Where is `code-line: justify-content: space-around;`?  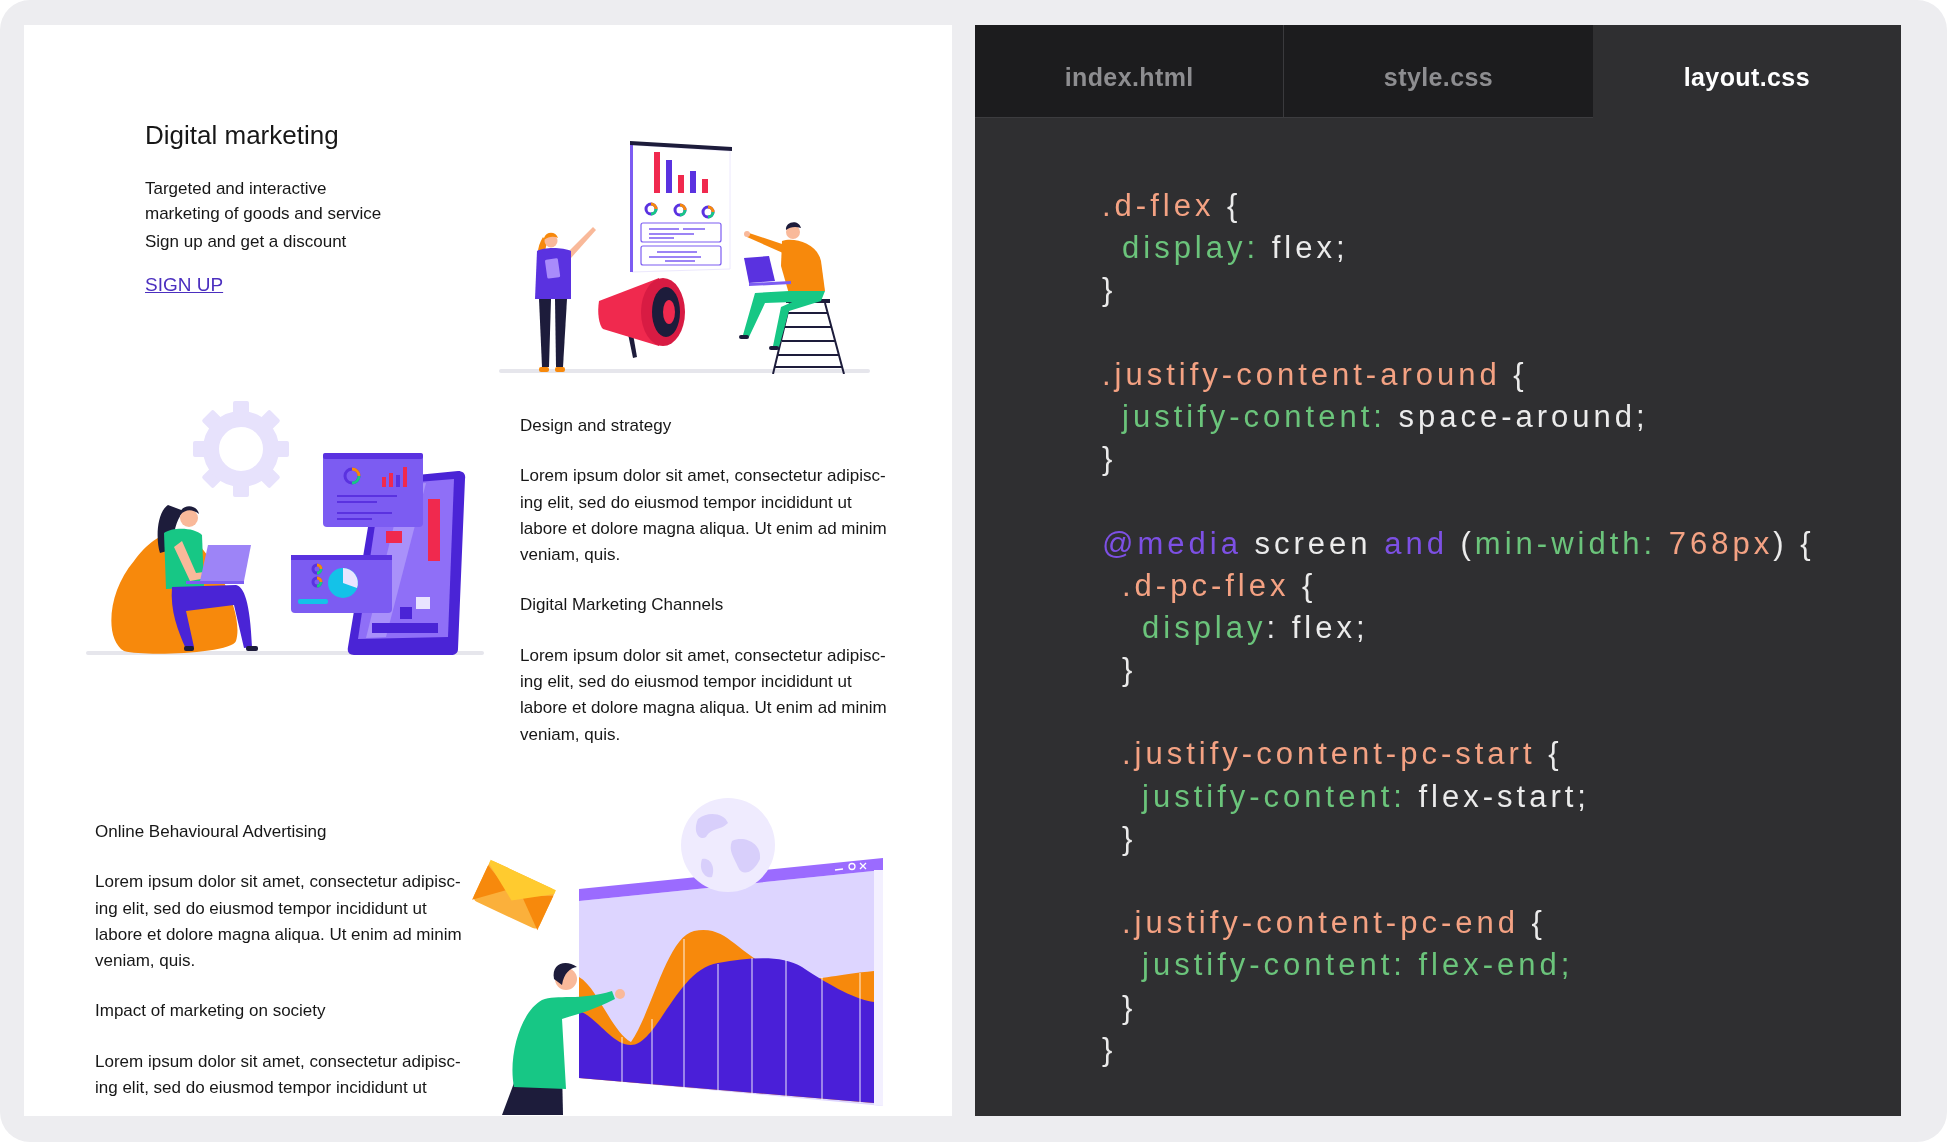
code-line: justify-content: space-around; is located at coordinates (1385, 416).